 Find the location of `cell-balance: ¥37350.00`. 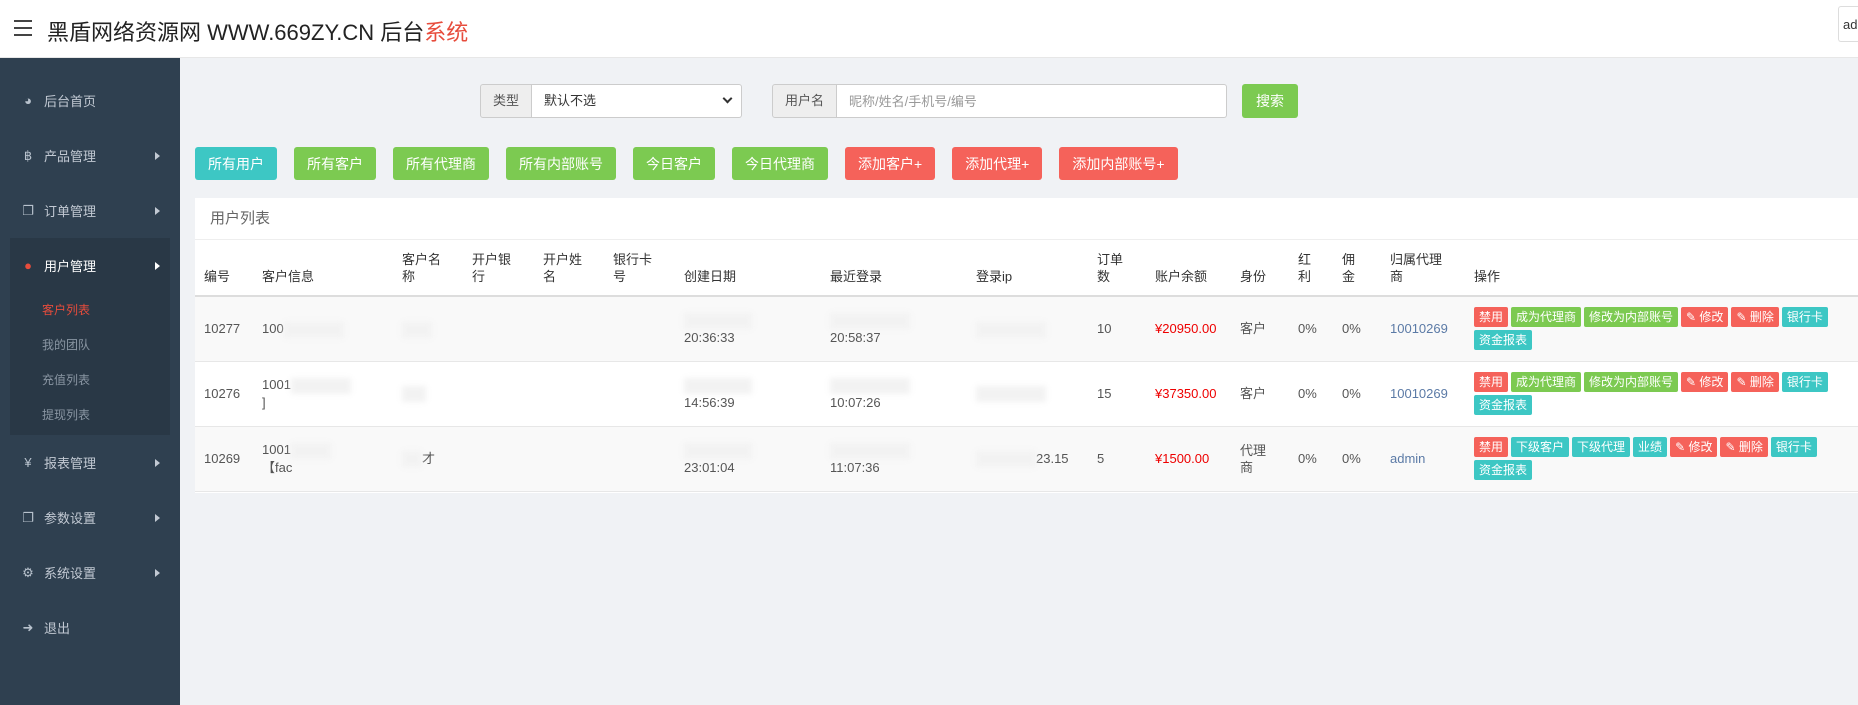

cell-balance: ¥37350.00 is located at coordinates (1186, 393).